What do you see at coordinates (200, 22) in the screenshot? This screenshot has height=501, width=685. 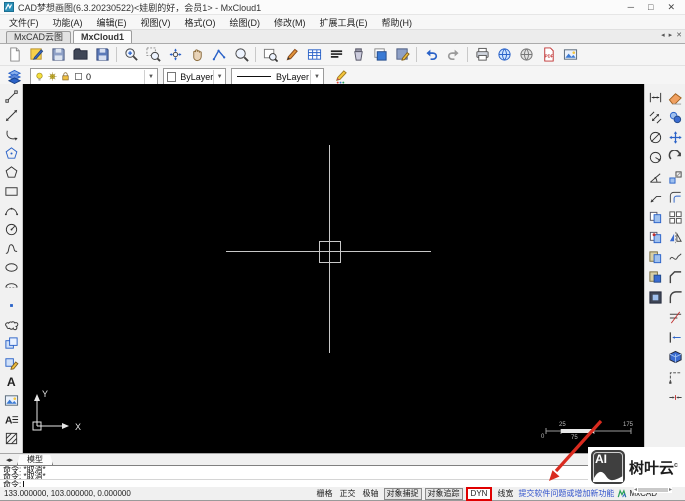 I see `menu-o: 格式(O)` at bounding box center [200, 22].